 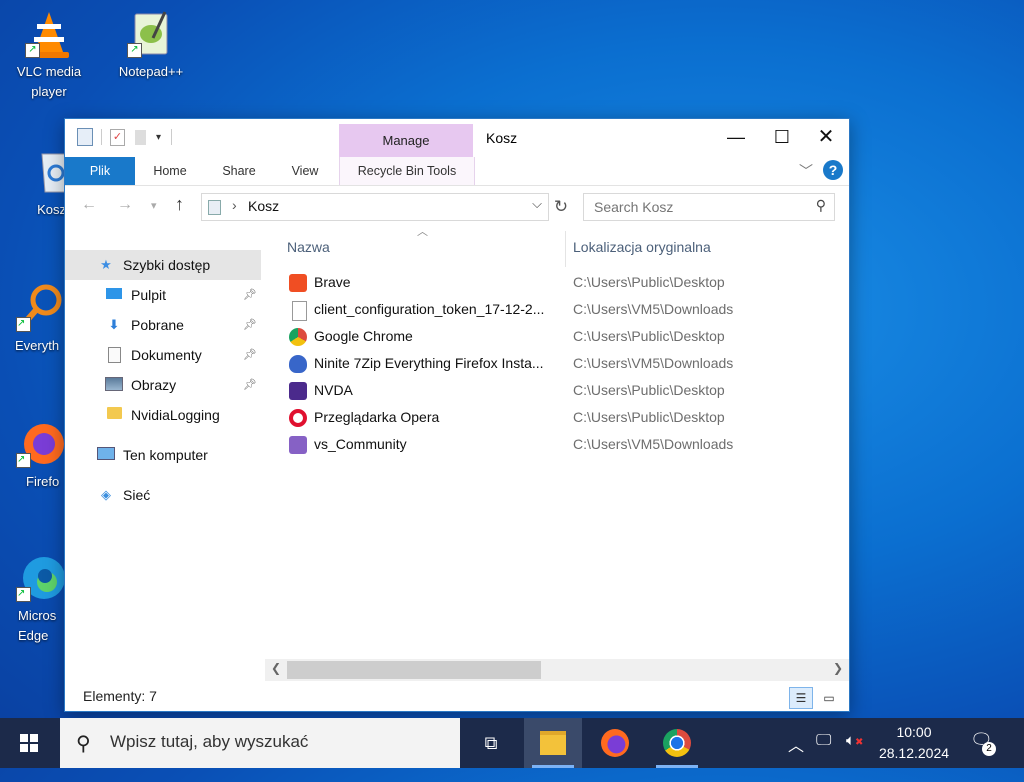 What do you see at coordinates (209, 741) in the screenshot?
I see `taskbar-search-placeholder: Wpisz tutaj, aby wyszukać` at bounding box center [209, 741].